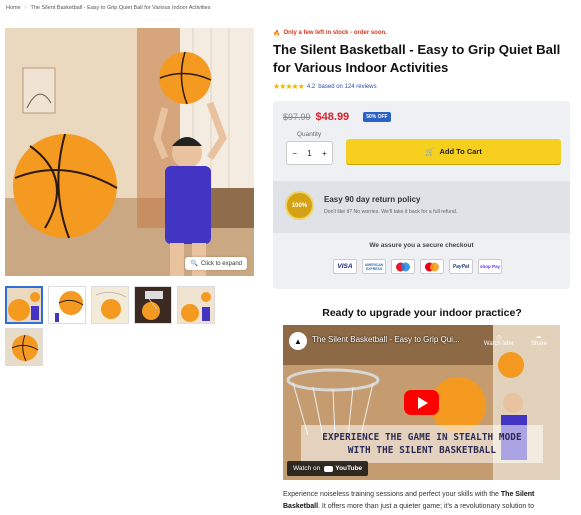 This screenshot has width=581, height=515. I want to click on watch-later-label: Watch later, so click(498, 344).